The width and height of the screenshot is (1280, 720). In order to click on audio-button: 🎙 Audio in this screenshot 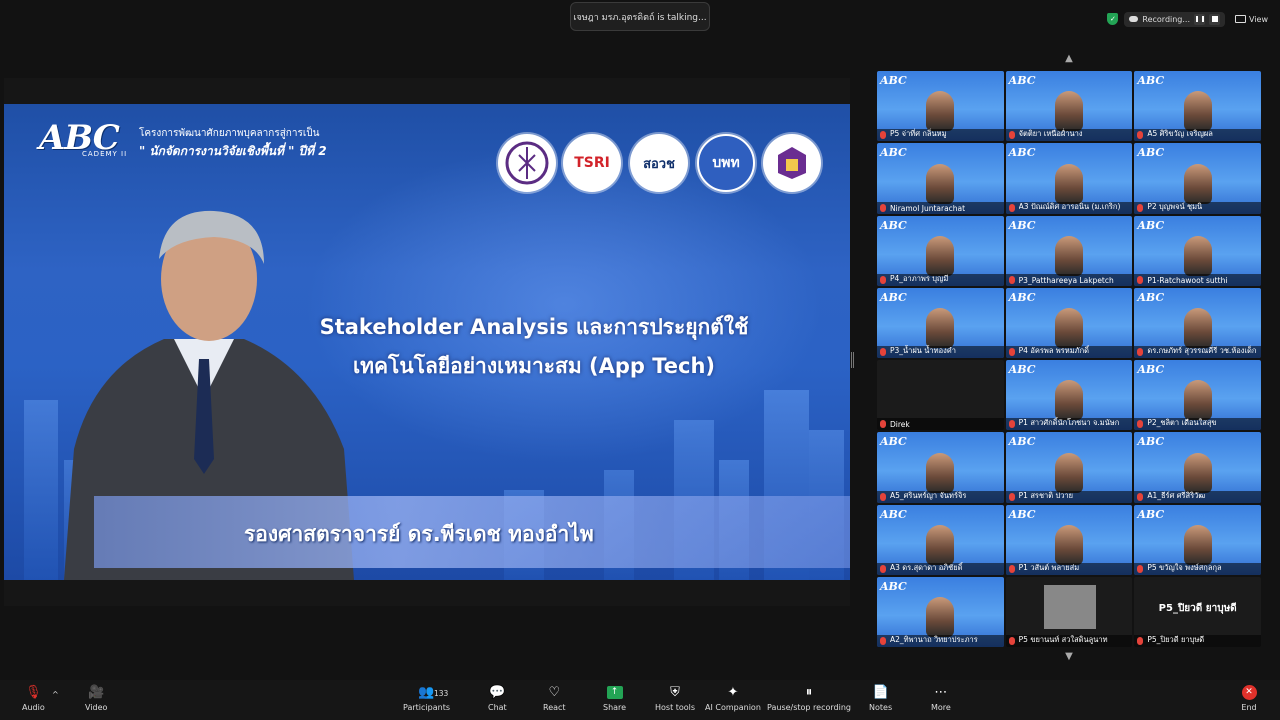, I will do `click(33, 698)`.